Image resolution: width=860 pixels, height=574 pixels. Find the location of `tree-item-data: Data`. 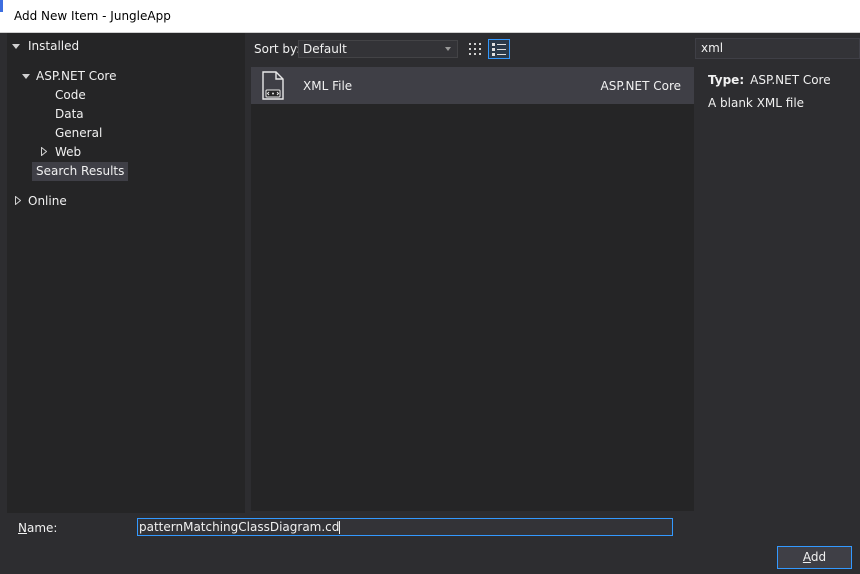

tree-item-data: Data is located at coordinates (69, 114).